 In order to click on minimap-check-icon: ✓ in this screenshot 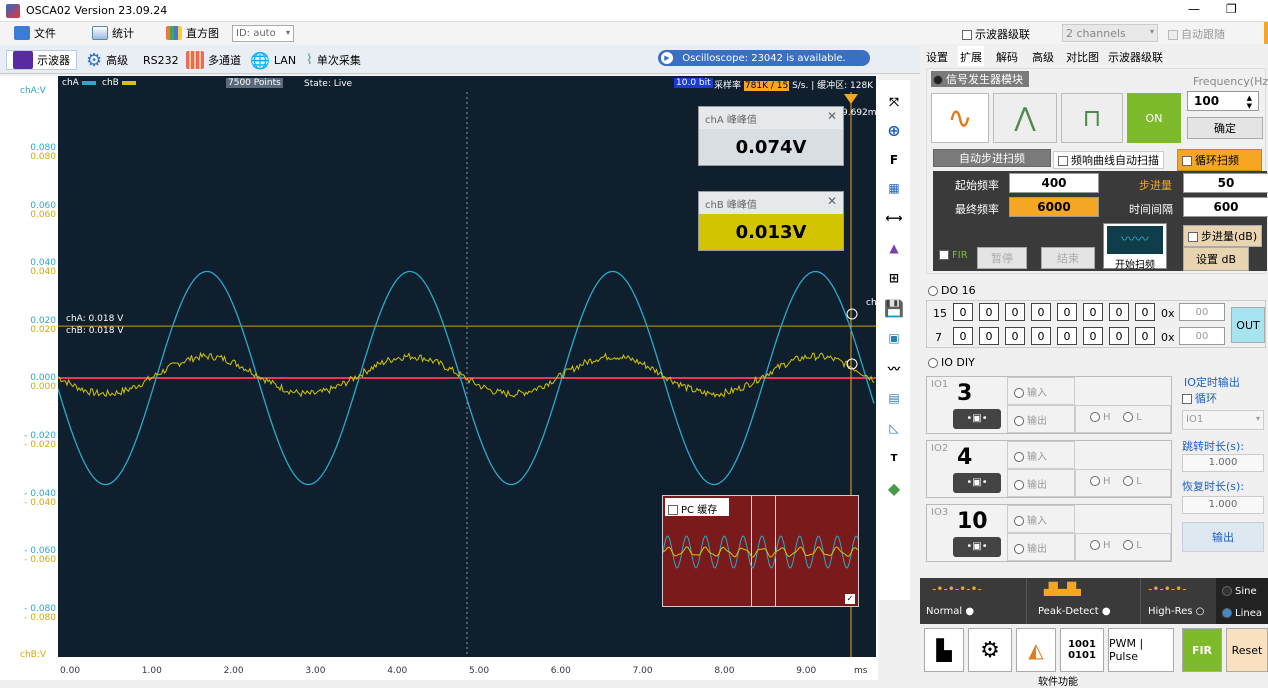, I will do `click(850, 599)`.